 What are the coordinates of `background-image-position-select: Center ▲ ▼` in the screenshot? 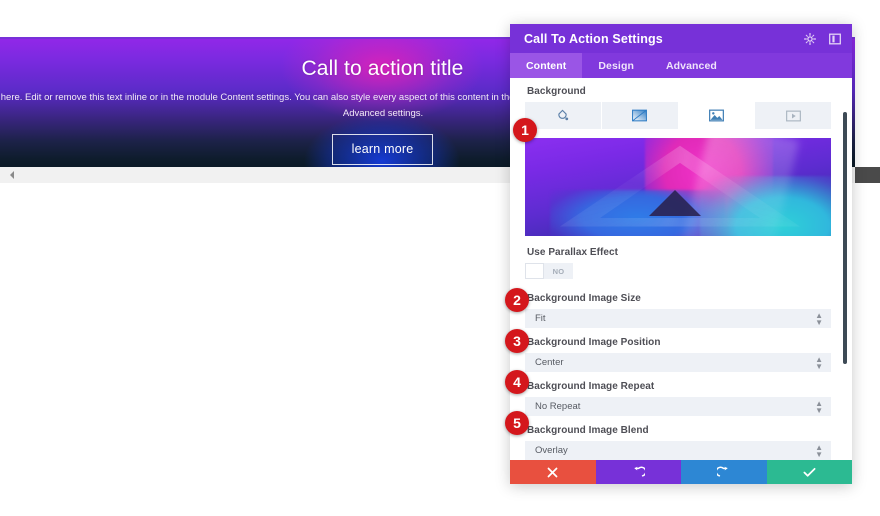 It's located at (678, 362).